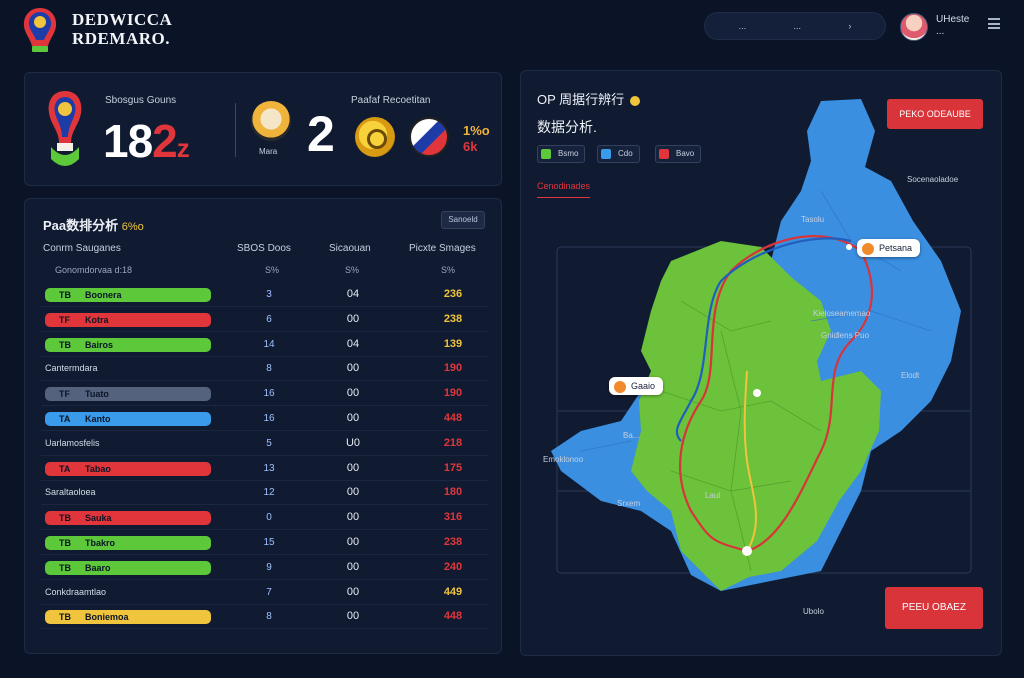  I want to click on column-header-2: SBOS Doos, so click(264, 248).